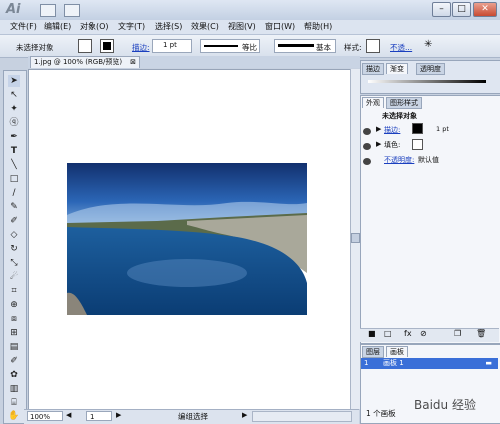 The image size is (500, 424). What do you see at coordinates (318, 26) in the screenshot?
I see `menu-help: 帮助(H)` at bounding box center [318, 26].